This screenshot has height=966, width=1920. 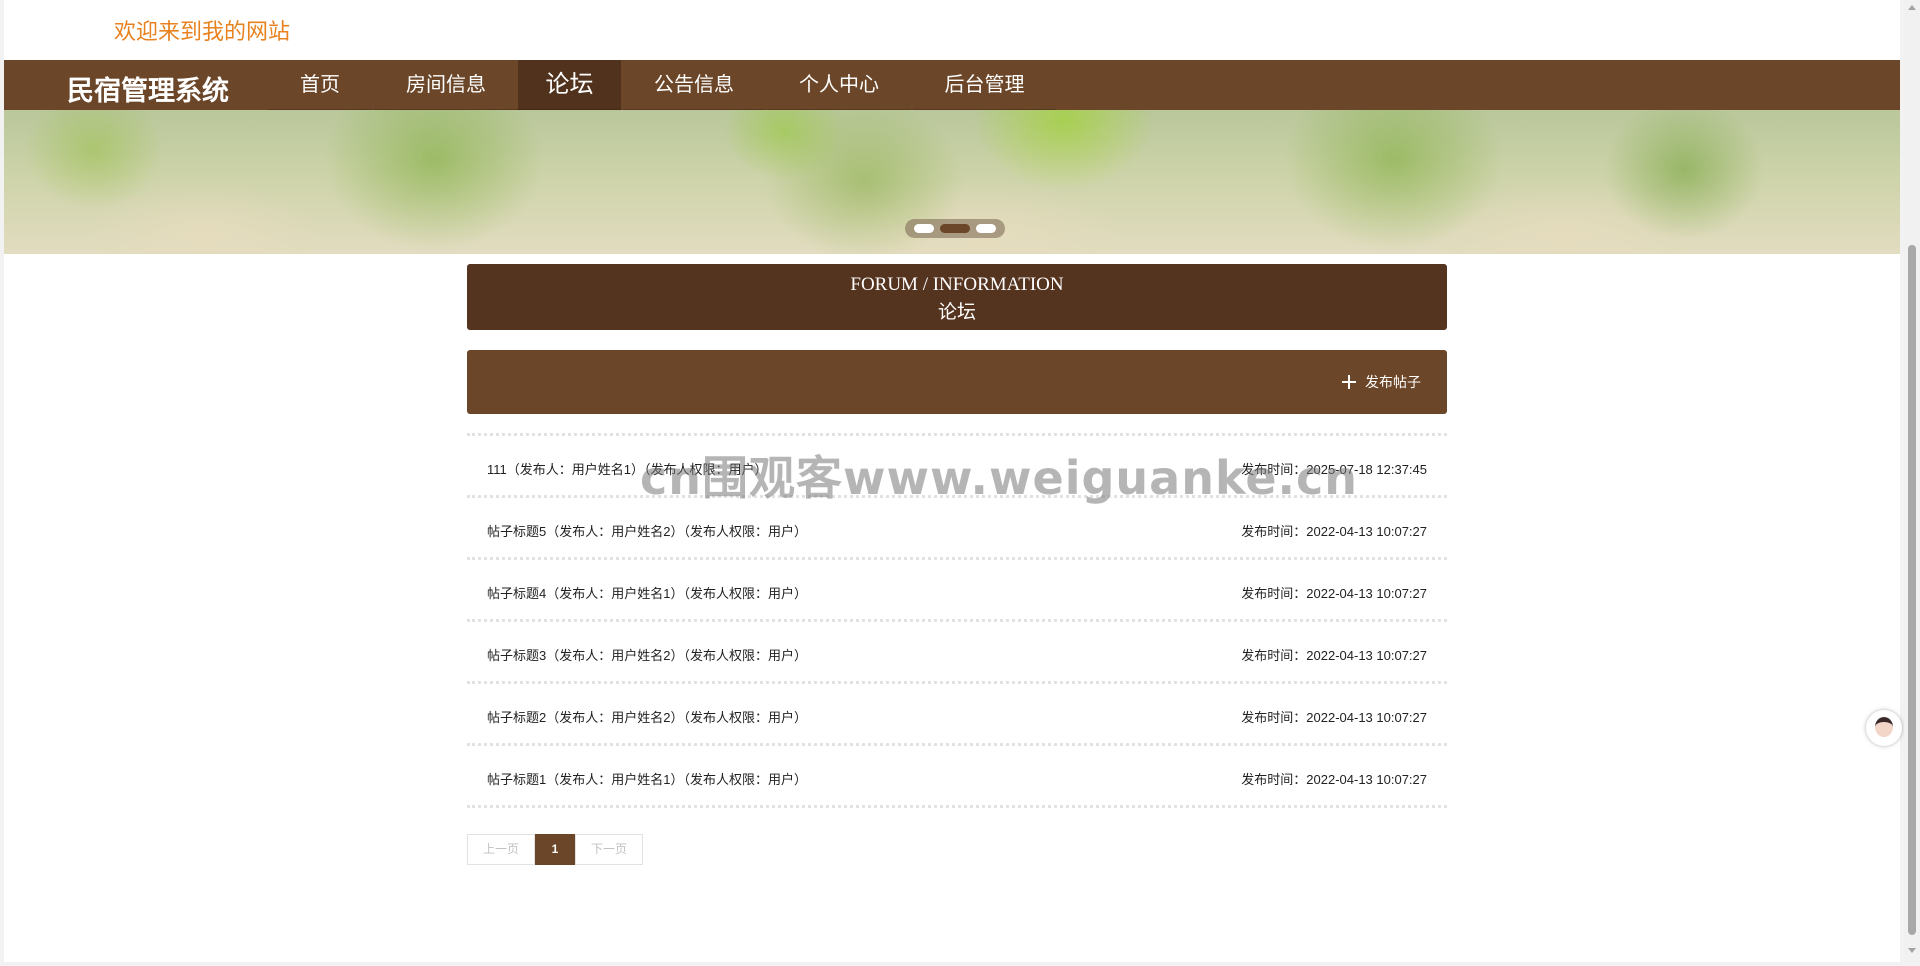 What do you see at coordinates (1393, 382) in the screenshot?
I see `publish-post-label: 发布帖子` at bounding box center [1393, 382].